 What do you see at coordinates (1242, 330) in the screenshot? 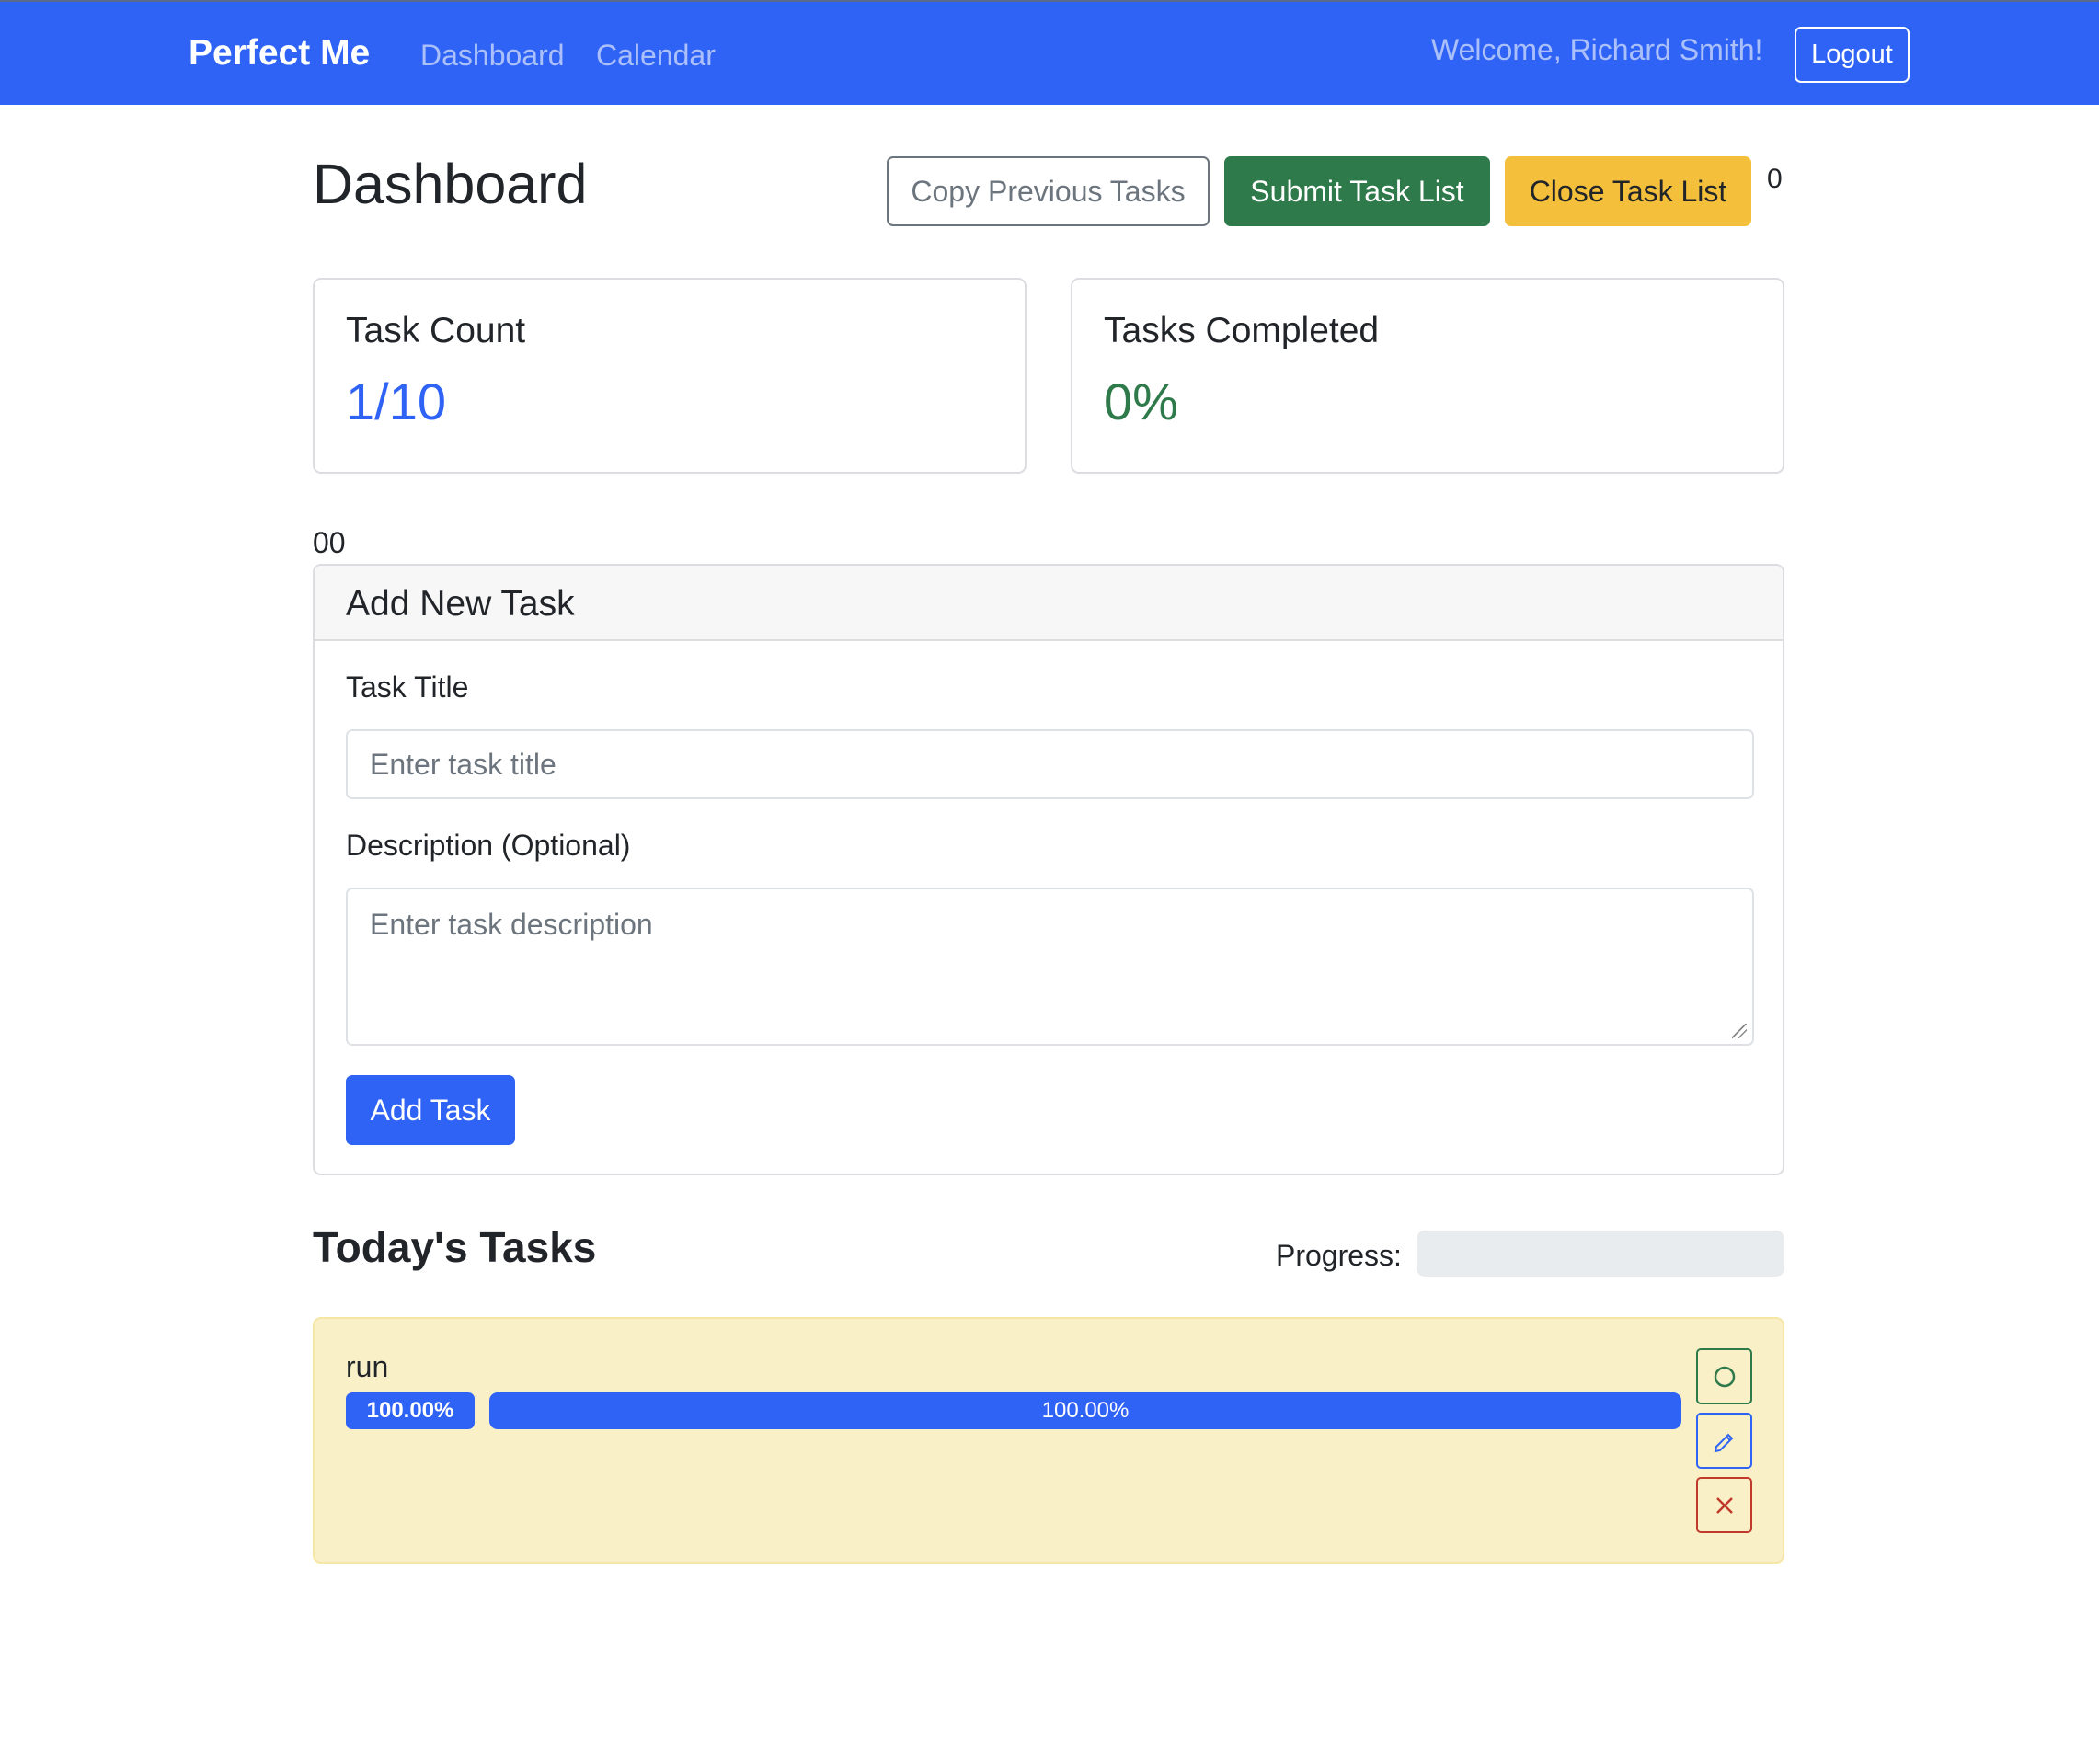
I see `tasks-completed-label: Tasks Completed` at bounding box center [1242, 330].